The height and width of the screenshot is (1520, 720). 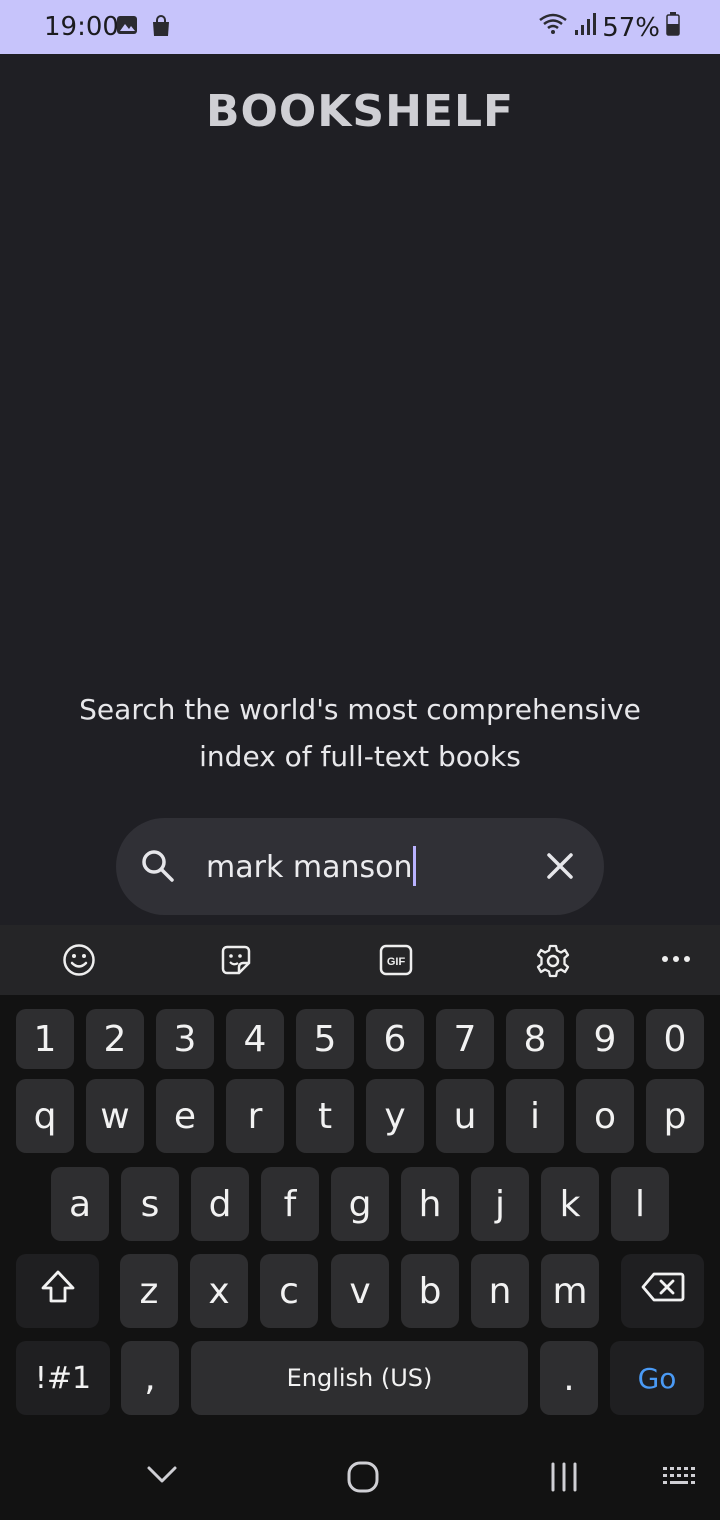 I want to click on gallery-notification-icon, so click(x=127, y=28).